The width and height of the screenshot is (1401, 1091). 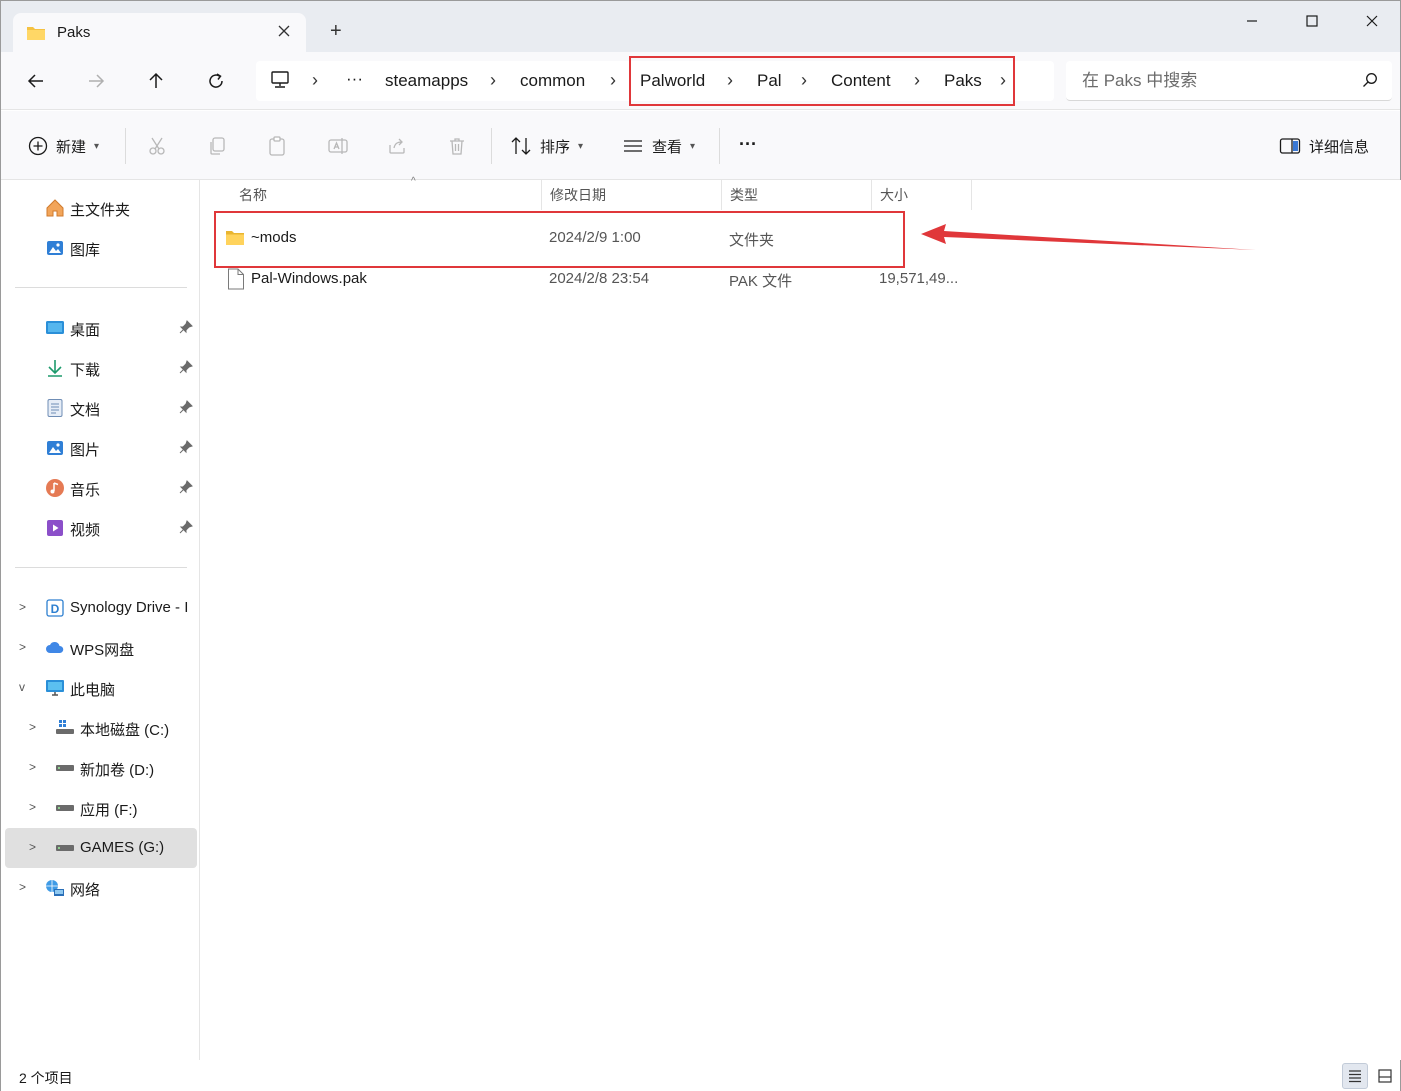 What do you see at coordinates (101, 208) in the screenshot?
I see `sidebar-item-home: 主文件夹` at bounding box center [101, 208].